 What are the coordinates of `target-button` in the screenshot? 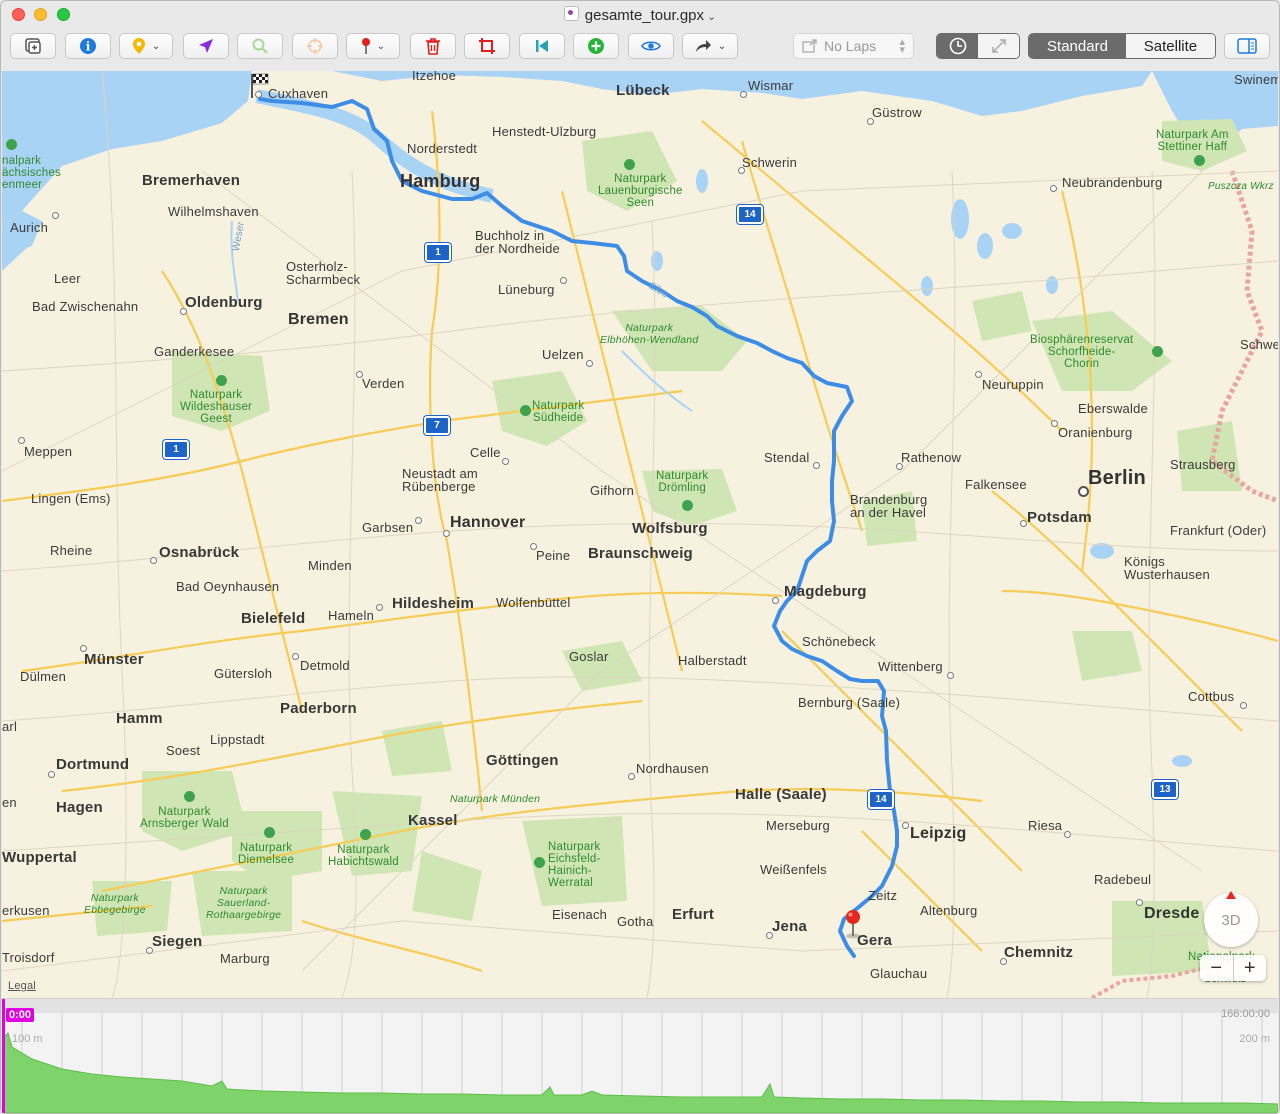 It's located at (315, 46).